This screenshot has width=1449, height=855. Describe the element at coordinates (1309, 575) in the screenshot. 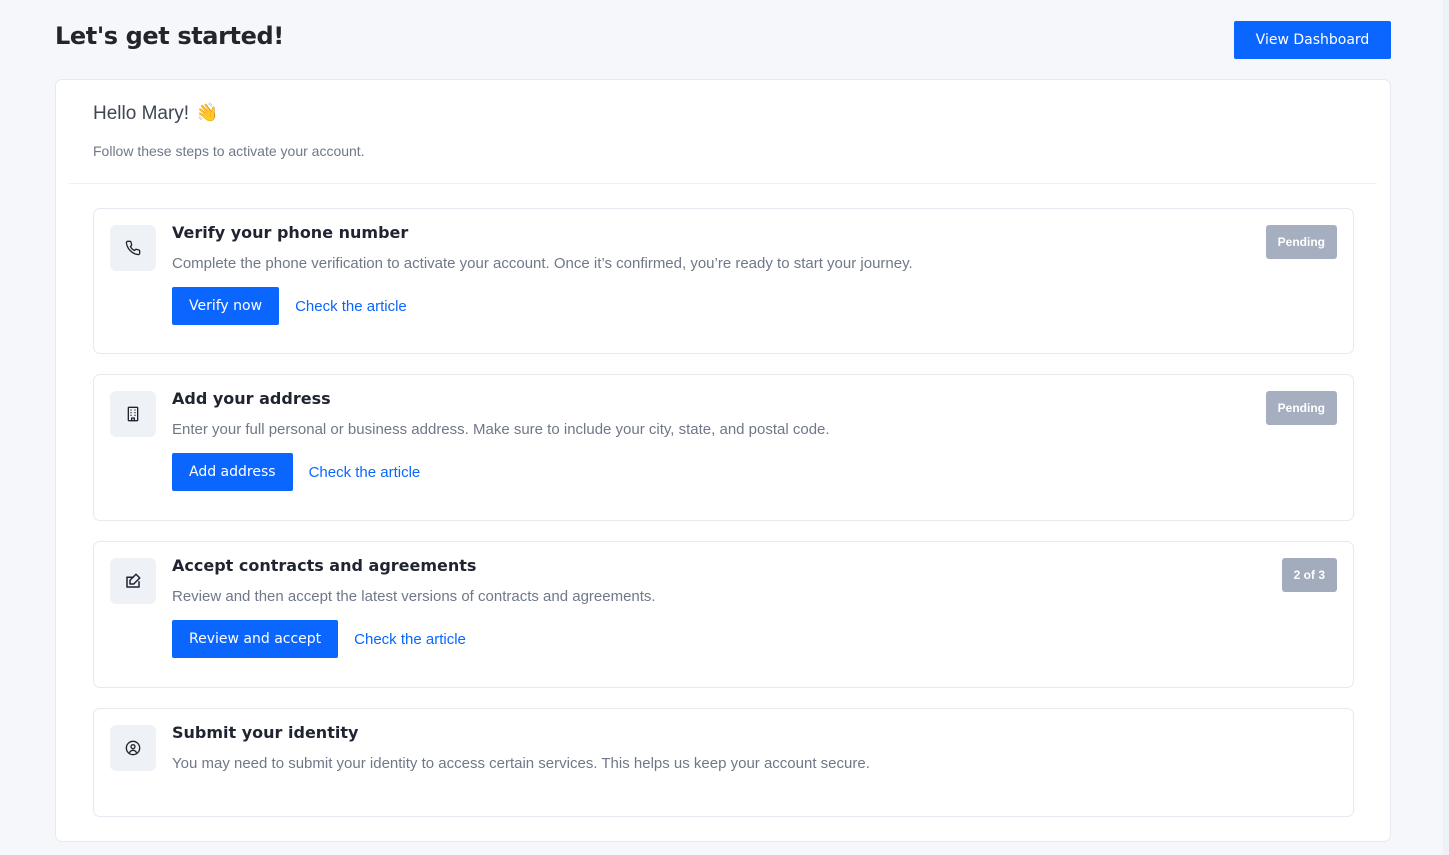

I see `progress-badge: 2 of 3` at that location.